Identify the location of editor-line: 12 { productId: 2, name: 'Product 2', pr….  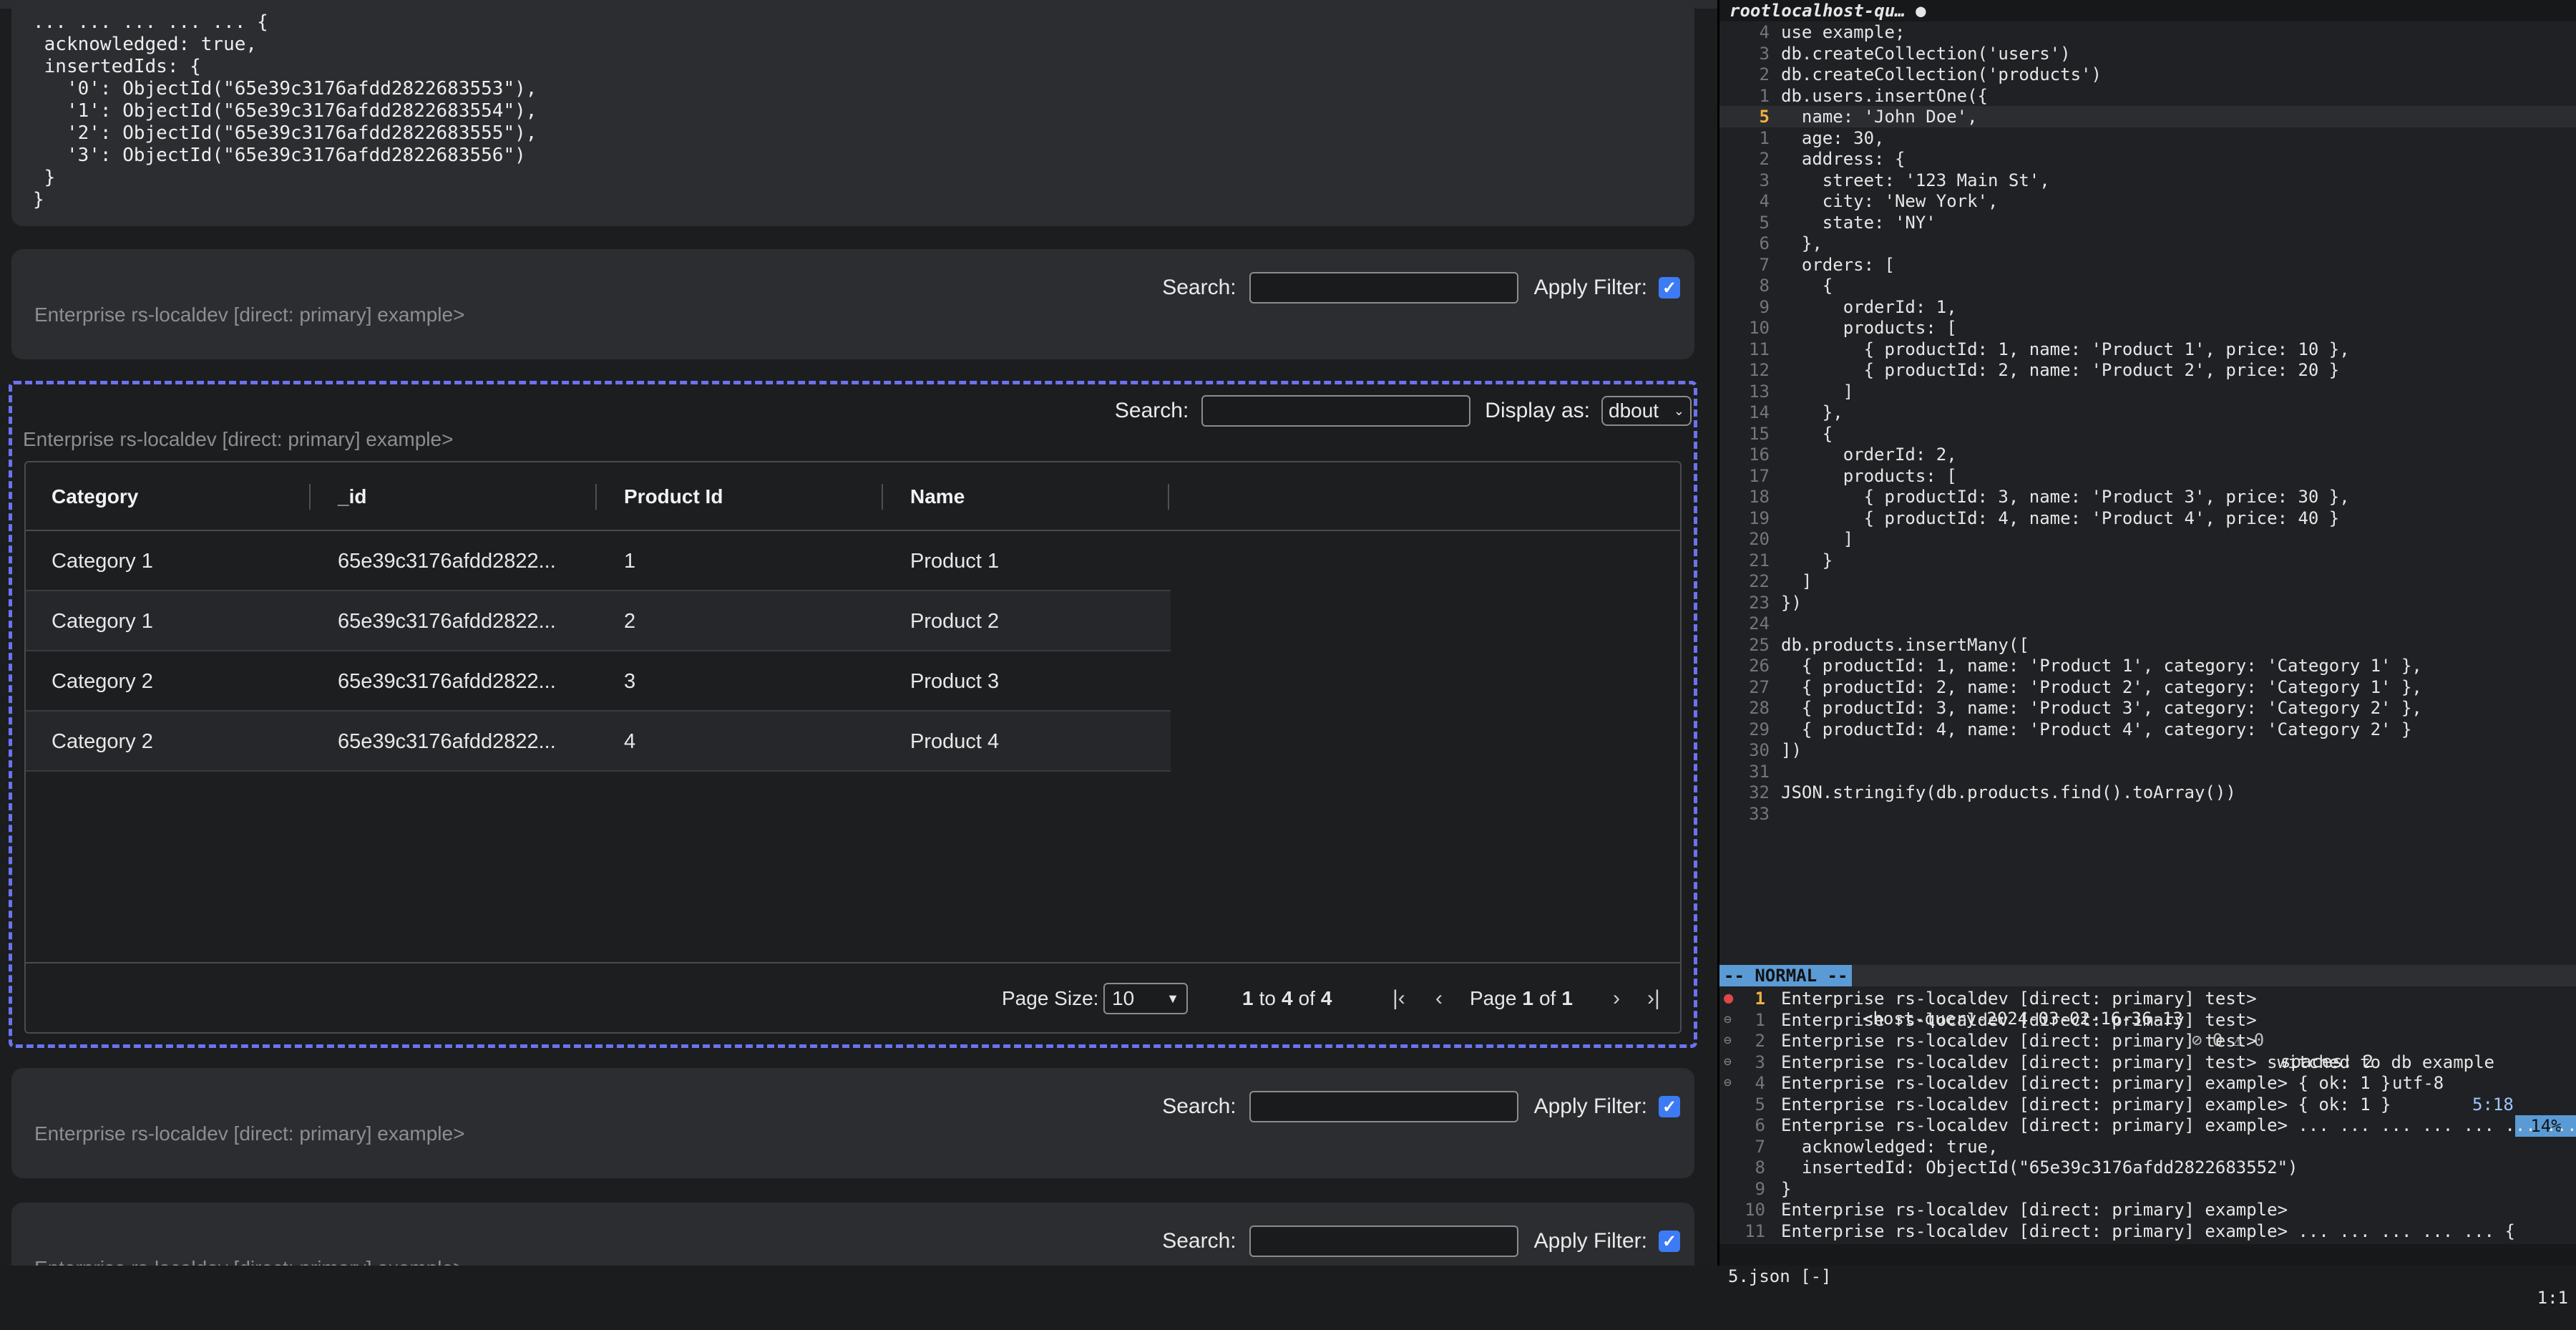
(2147, 370).